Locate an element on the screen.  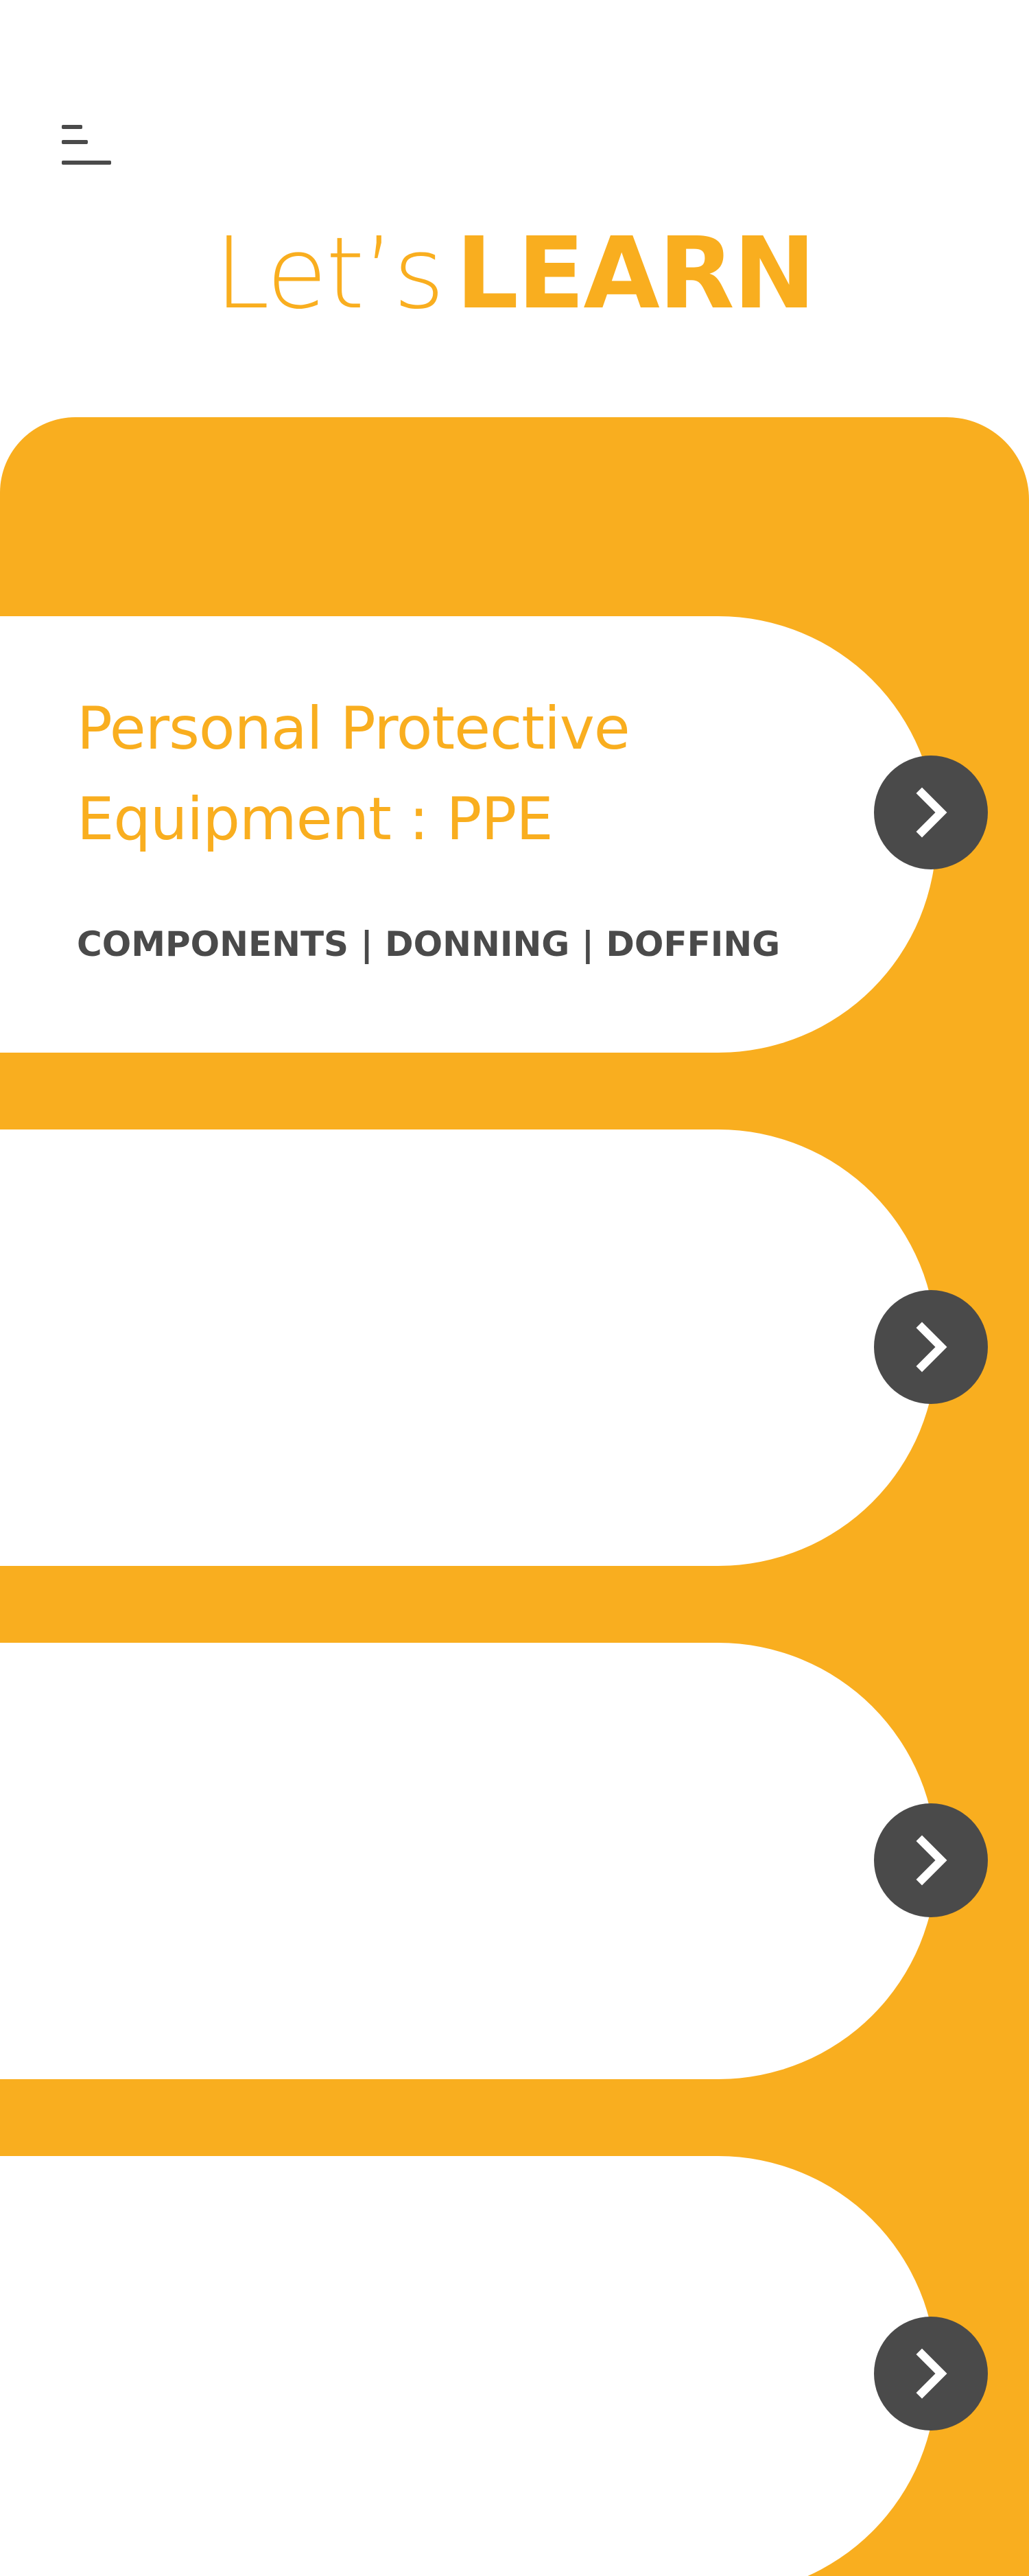
page-title: Let’s LEARN is located at coordinates (514, 273).